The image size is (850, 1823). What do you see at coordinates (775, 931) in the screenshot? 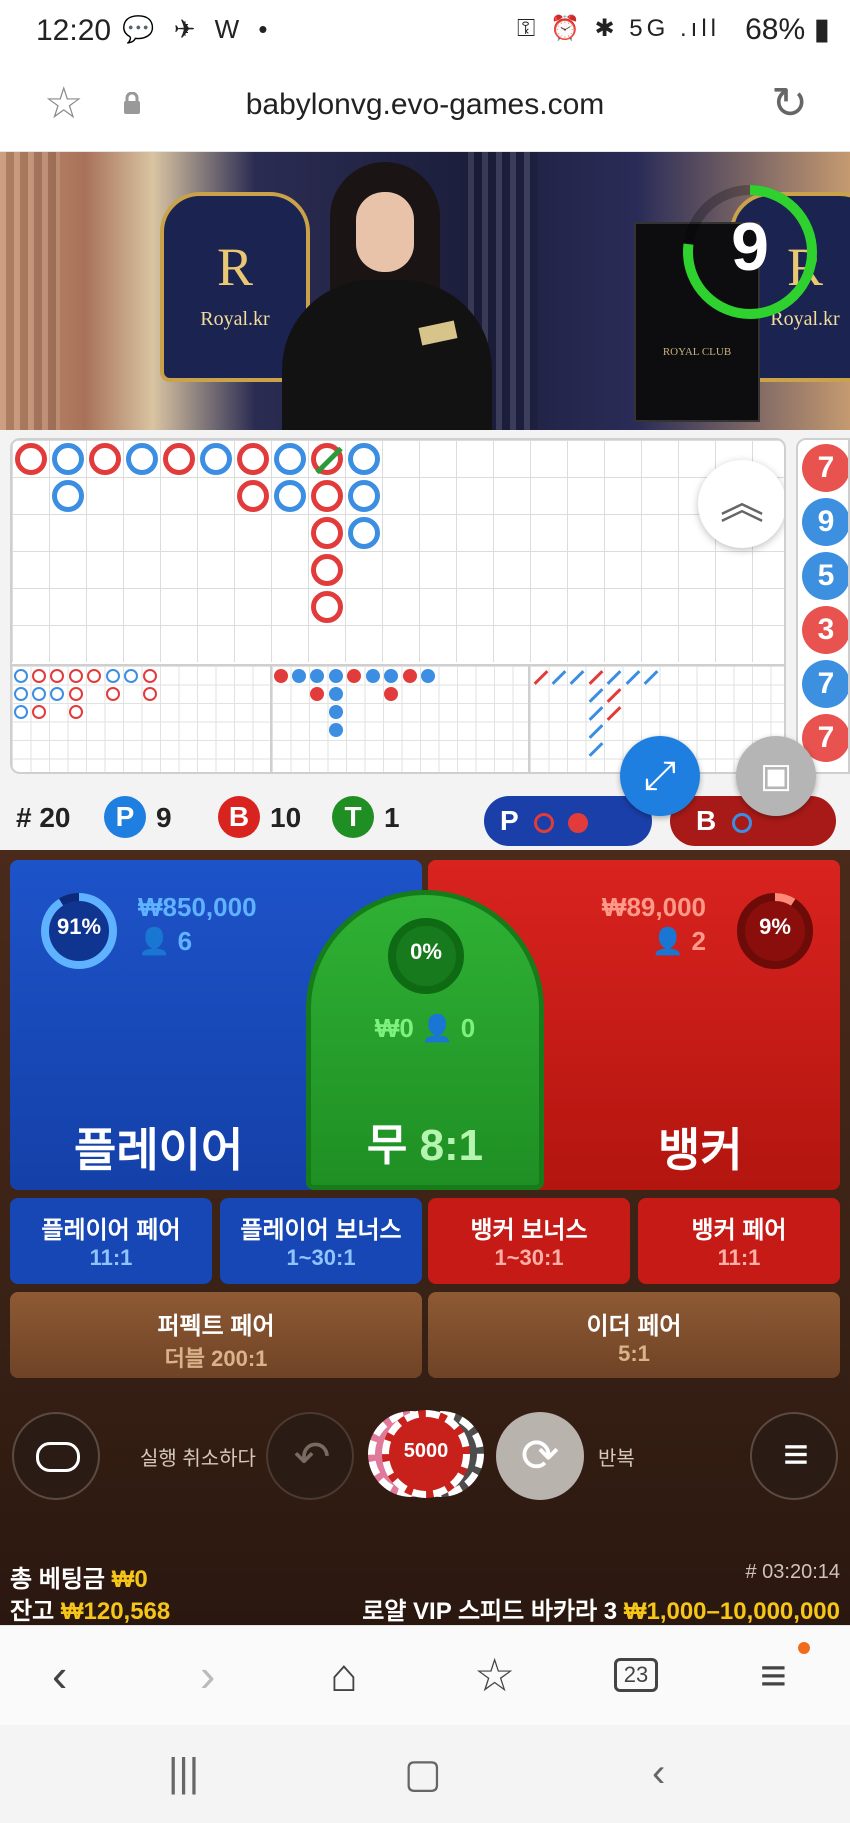
I see `banker-percent-gauge: 9%` at bounding box center [775, 931].